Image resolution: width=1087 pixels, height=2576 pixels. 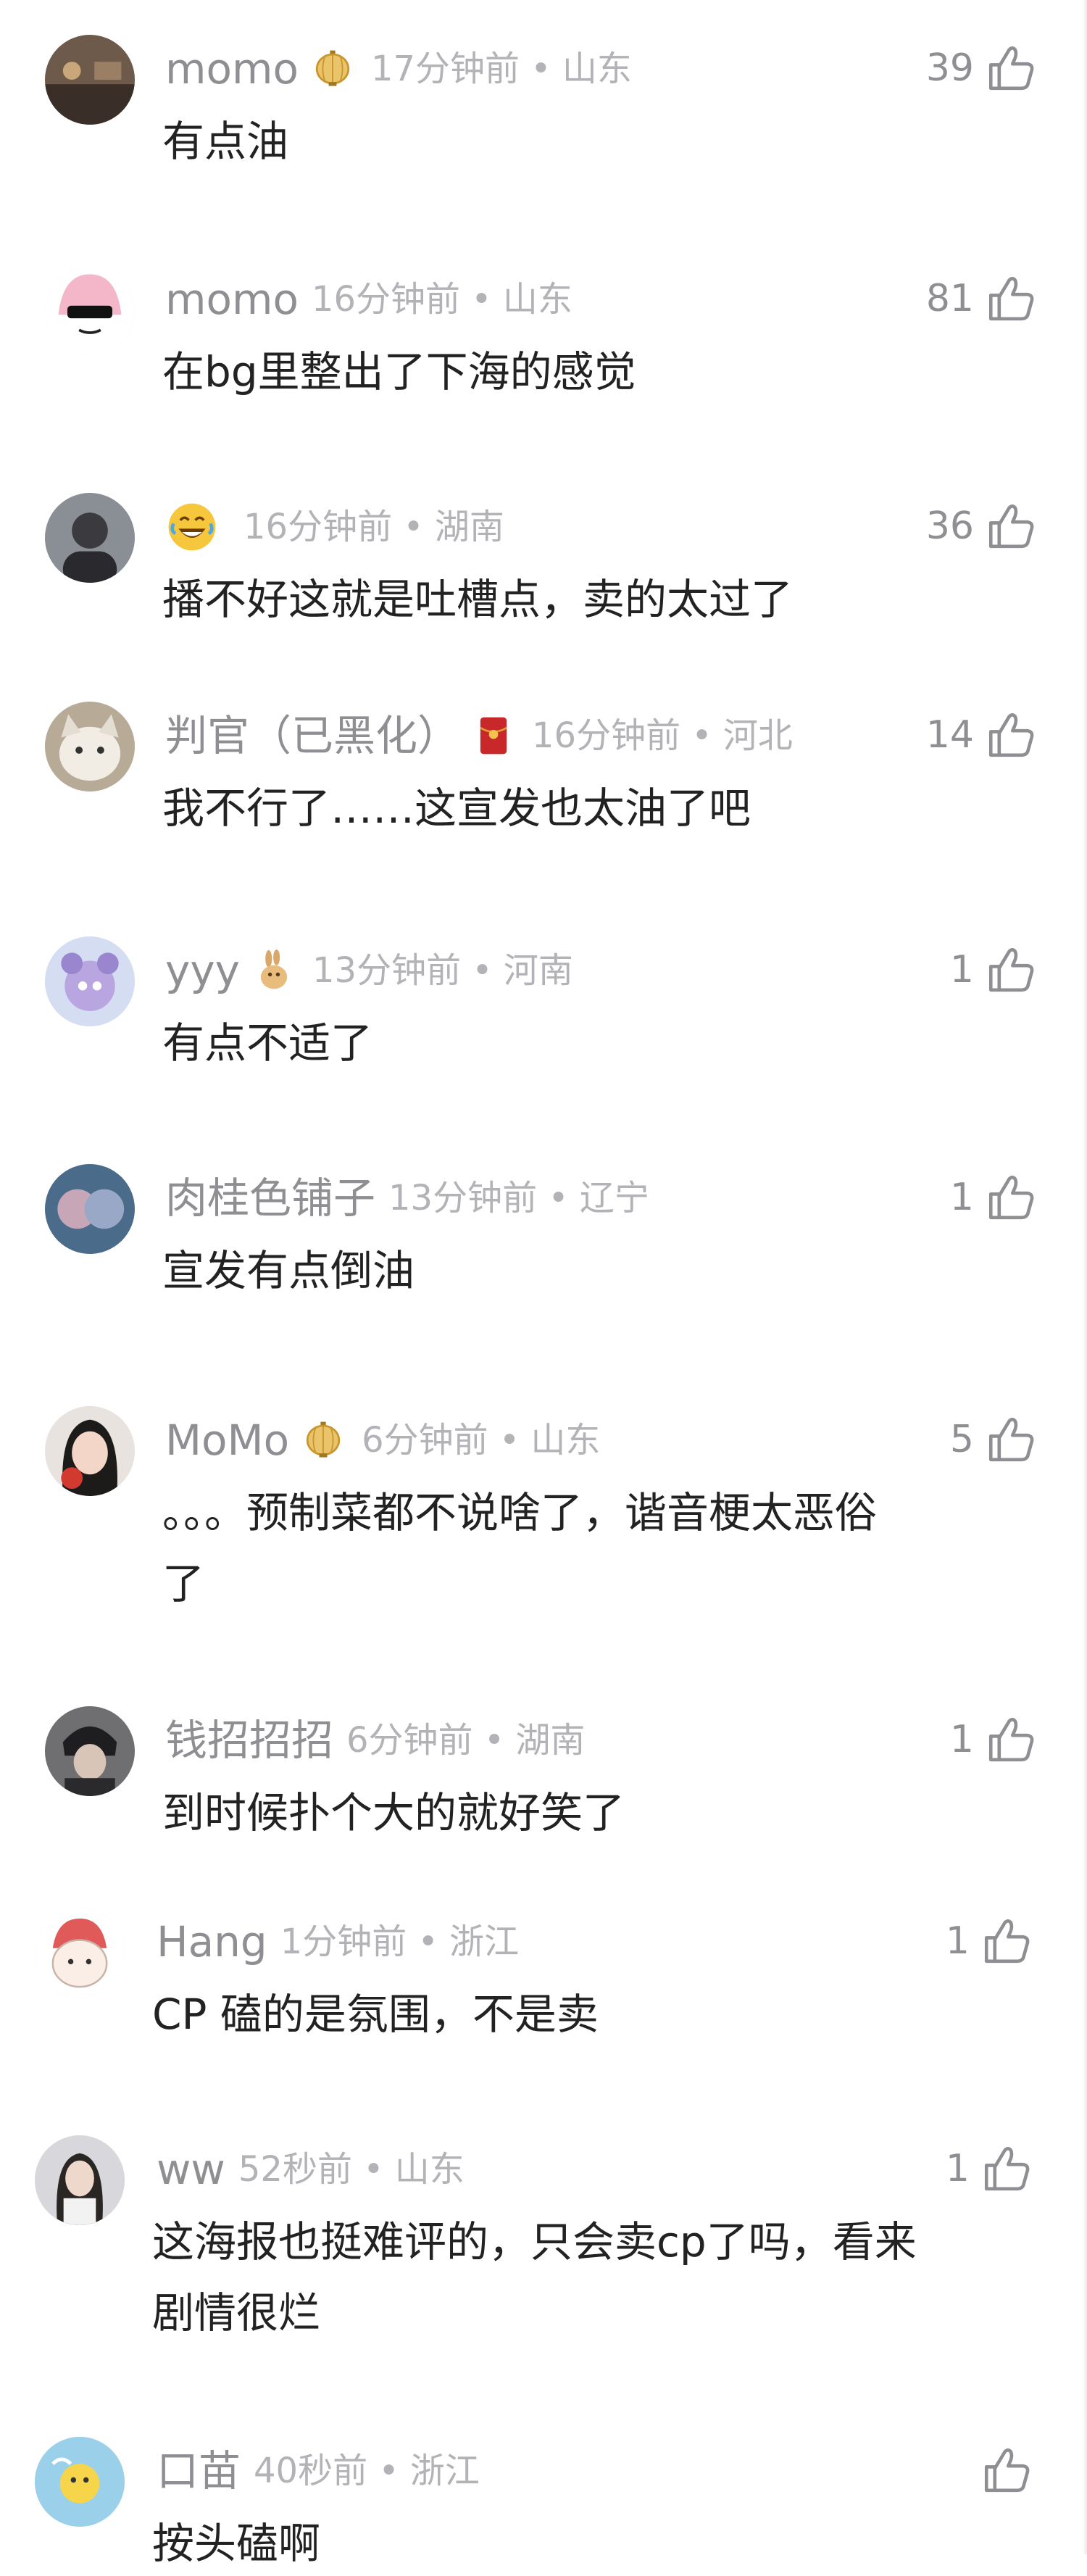 I want to click on comment-meta: momo 16分钟前 • 山东, so click(x=368, y=299).